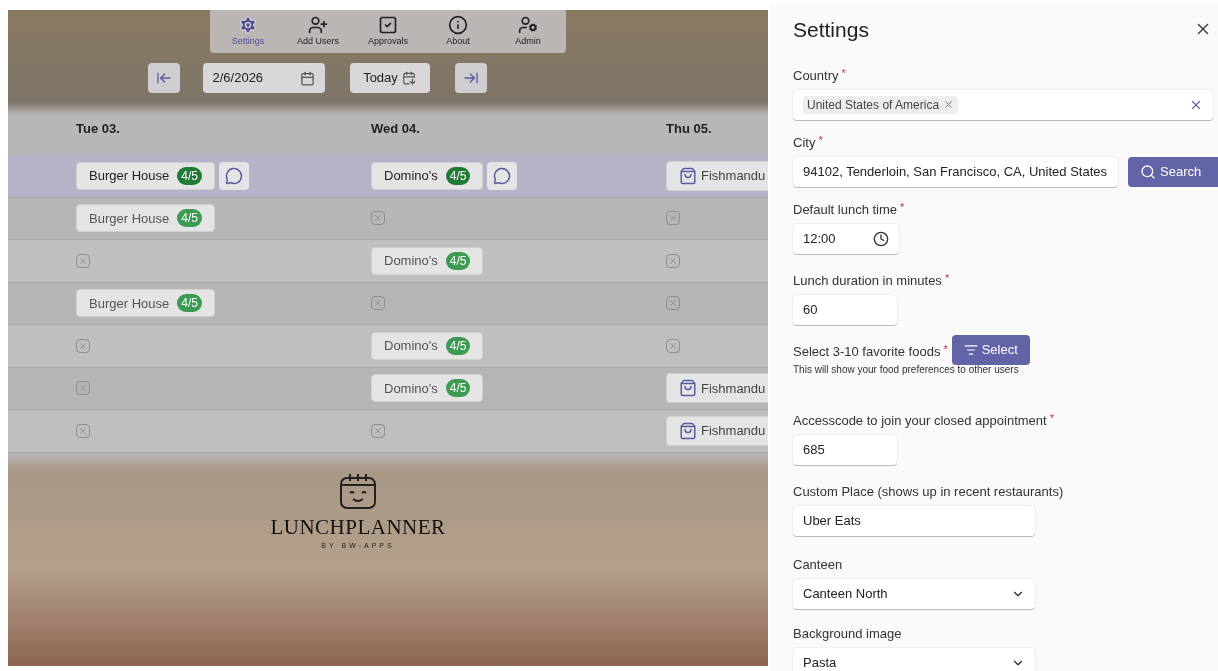  What do you see at coordinates (846, 238) in the screenshot?
I see `time-field: 12:00` at bounding box center [846, 238].